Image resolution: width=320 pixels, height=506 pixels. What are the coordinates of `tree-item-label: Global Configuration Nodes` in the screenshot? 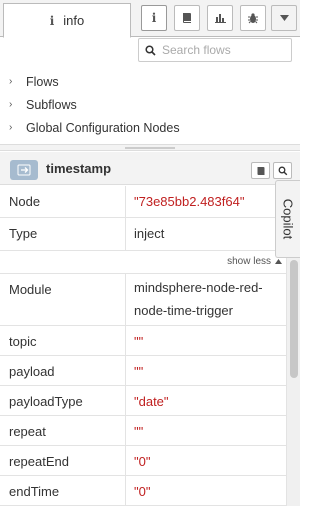 It's located at (103, 127).